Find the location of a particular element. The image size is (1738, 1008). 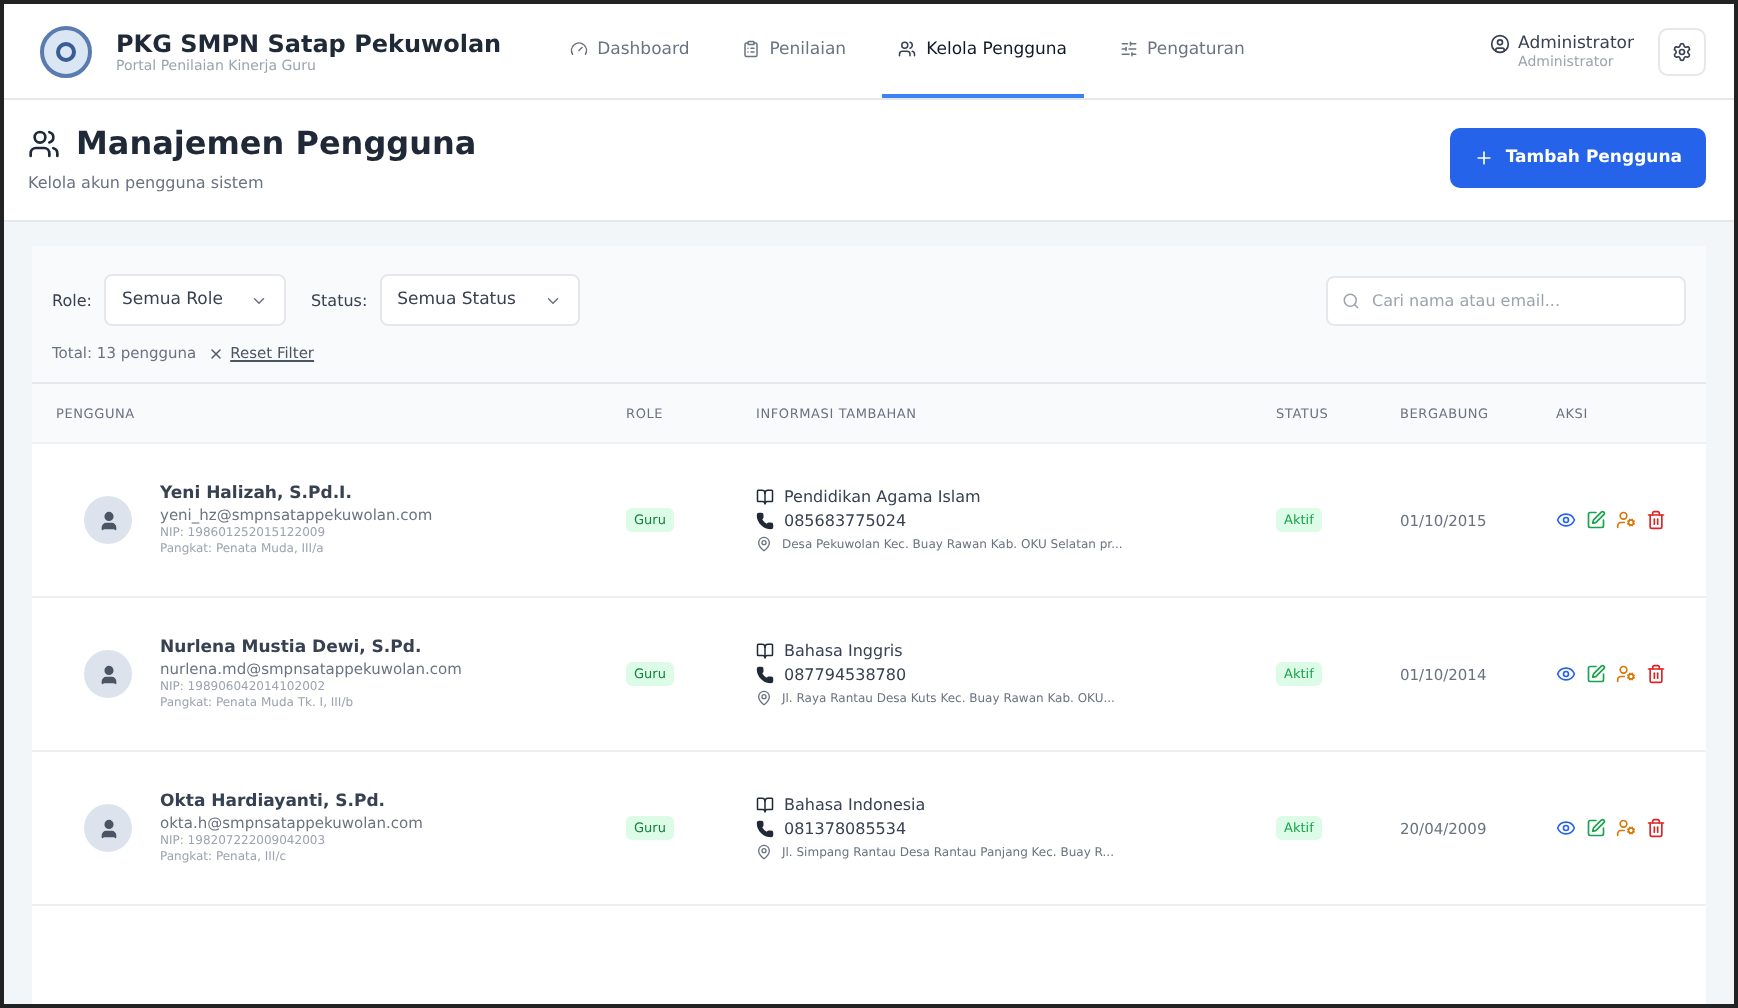

subject-text: Bahasa Inggris is located at coordinates (843, 651).